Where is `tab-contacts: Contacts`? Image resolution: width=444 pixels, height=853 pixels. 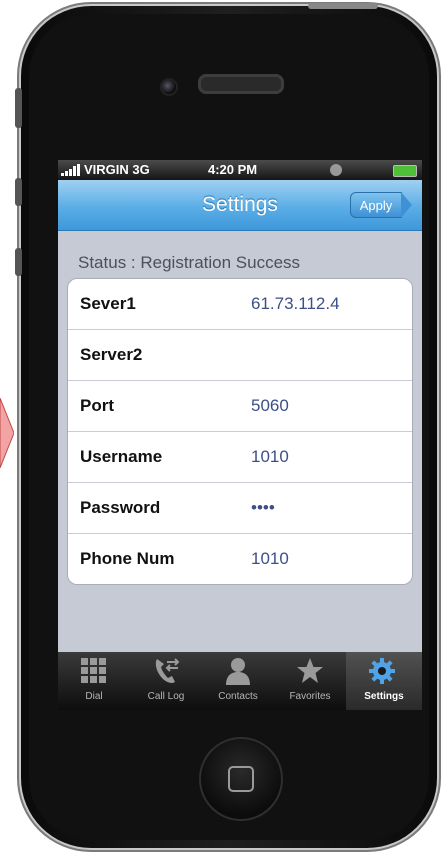
tab-contacts: Contacts is located at coordinates (238, 681).